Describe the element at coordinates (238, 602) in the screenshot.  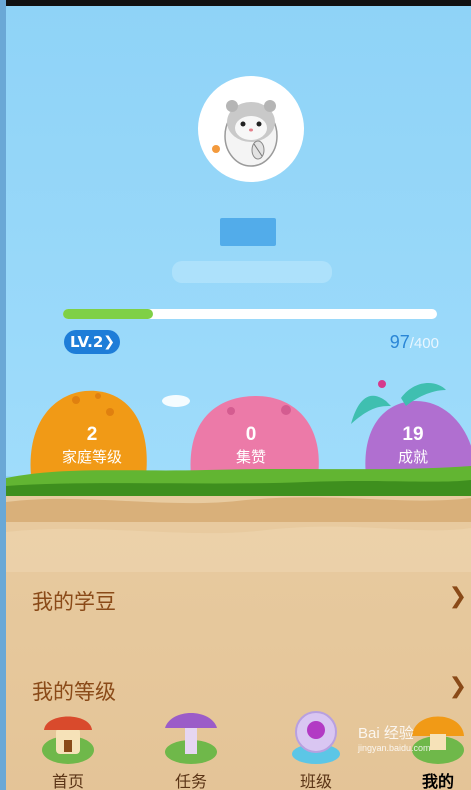
I see `menu-my-beans: 我的学豆 ❯` at that location.